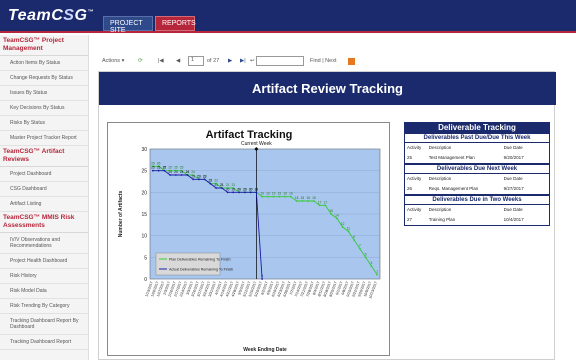  I want to click on refresh-icon: ⟳, so click(140, 61).